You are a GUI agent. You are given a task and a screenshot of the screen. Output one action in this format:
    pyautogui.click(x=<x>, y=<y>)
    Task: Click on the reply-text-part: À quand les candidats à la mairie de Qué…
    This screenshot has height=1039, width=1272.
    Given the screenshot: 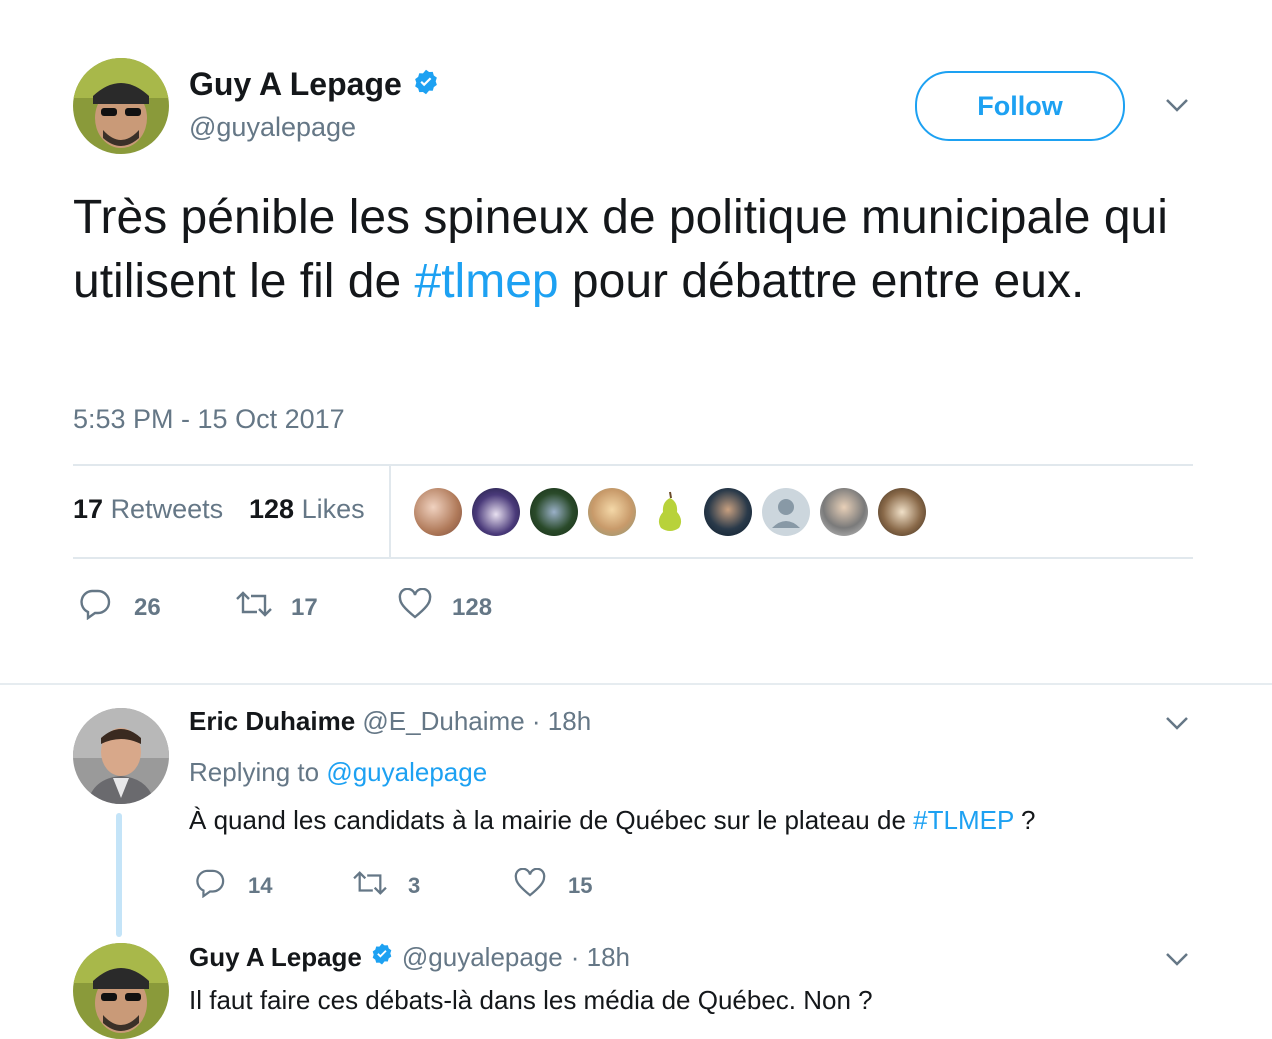 What is the action you would take?
    pyautogui.click(x=551, y=820)
    